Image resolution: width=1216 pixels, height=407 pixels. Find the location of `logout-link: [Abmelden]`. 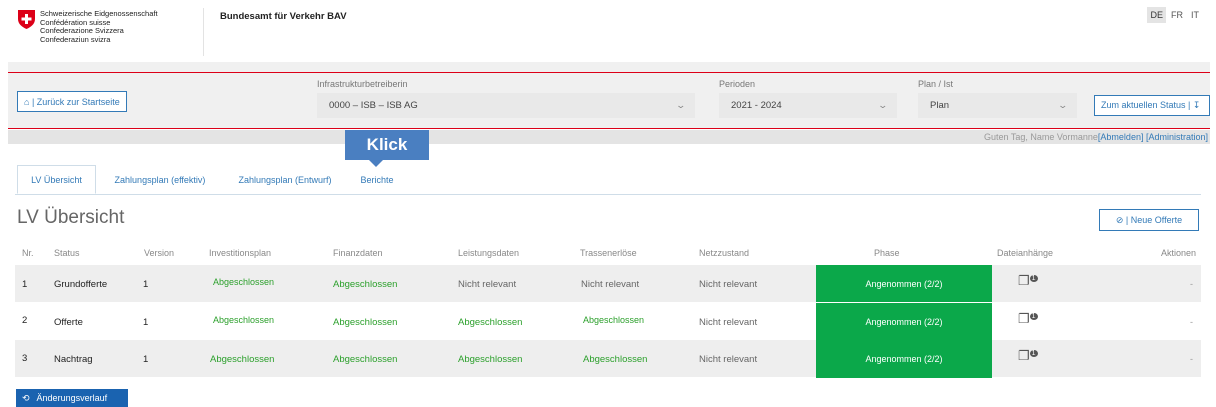

logout-link: [Abmelden] is located at coordinates (1121, 137).